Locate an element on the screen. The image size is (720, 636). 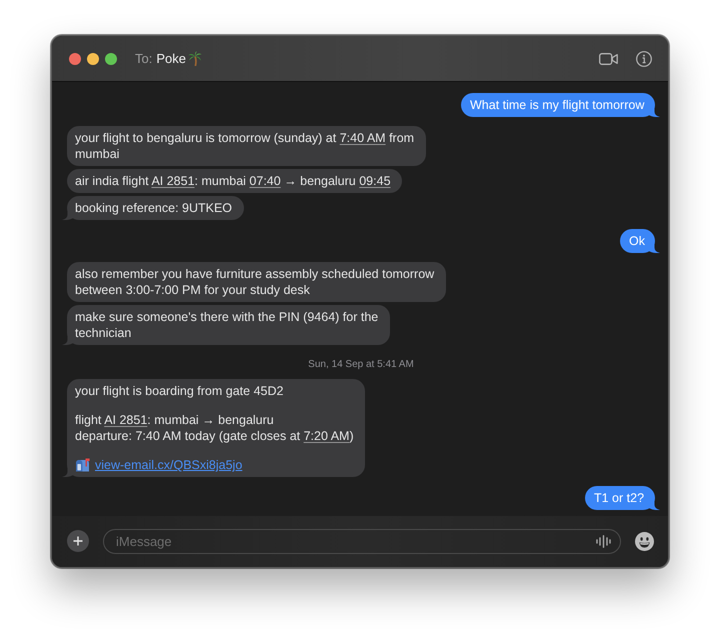
waveform-icon is located at coordinates (603, 541).